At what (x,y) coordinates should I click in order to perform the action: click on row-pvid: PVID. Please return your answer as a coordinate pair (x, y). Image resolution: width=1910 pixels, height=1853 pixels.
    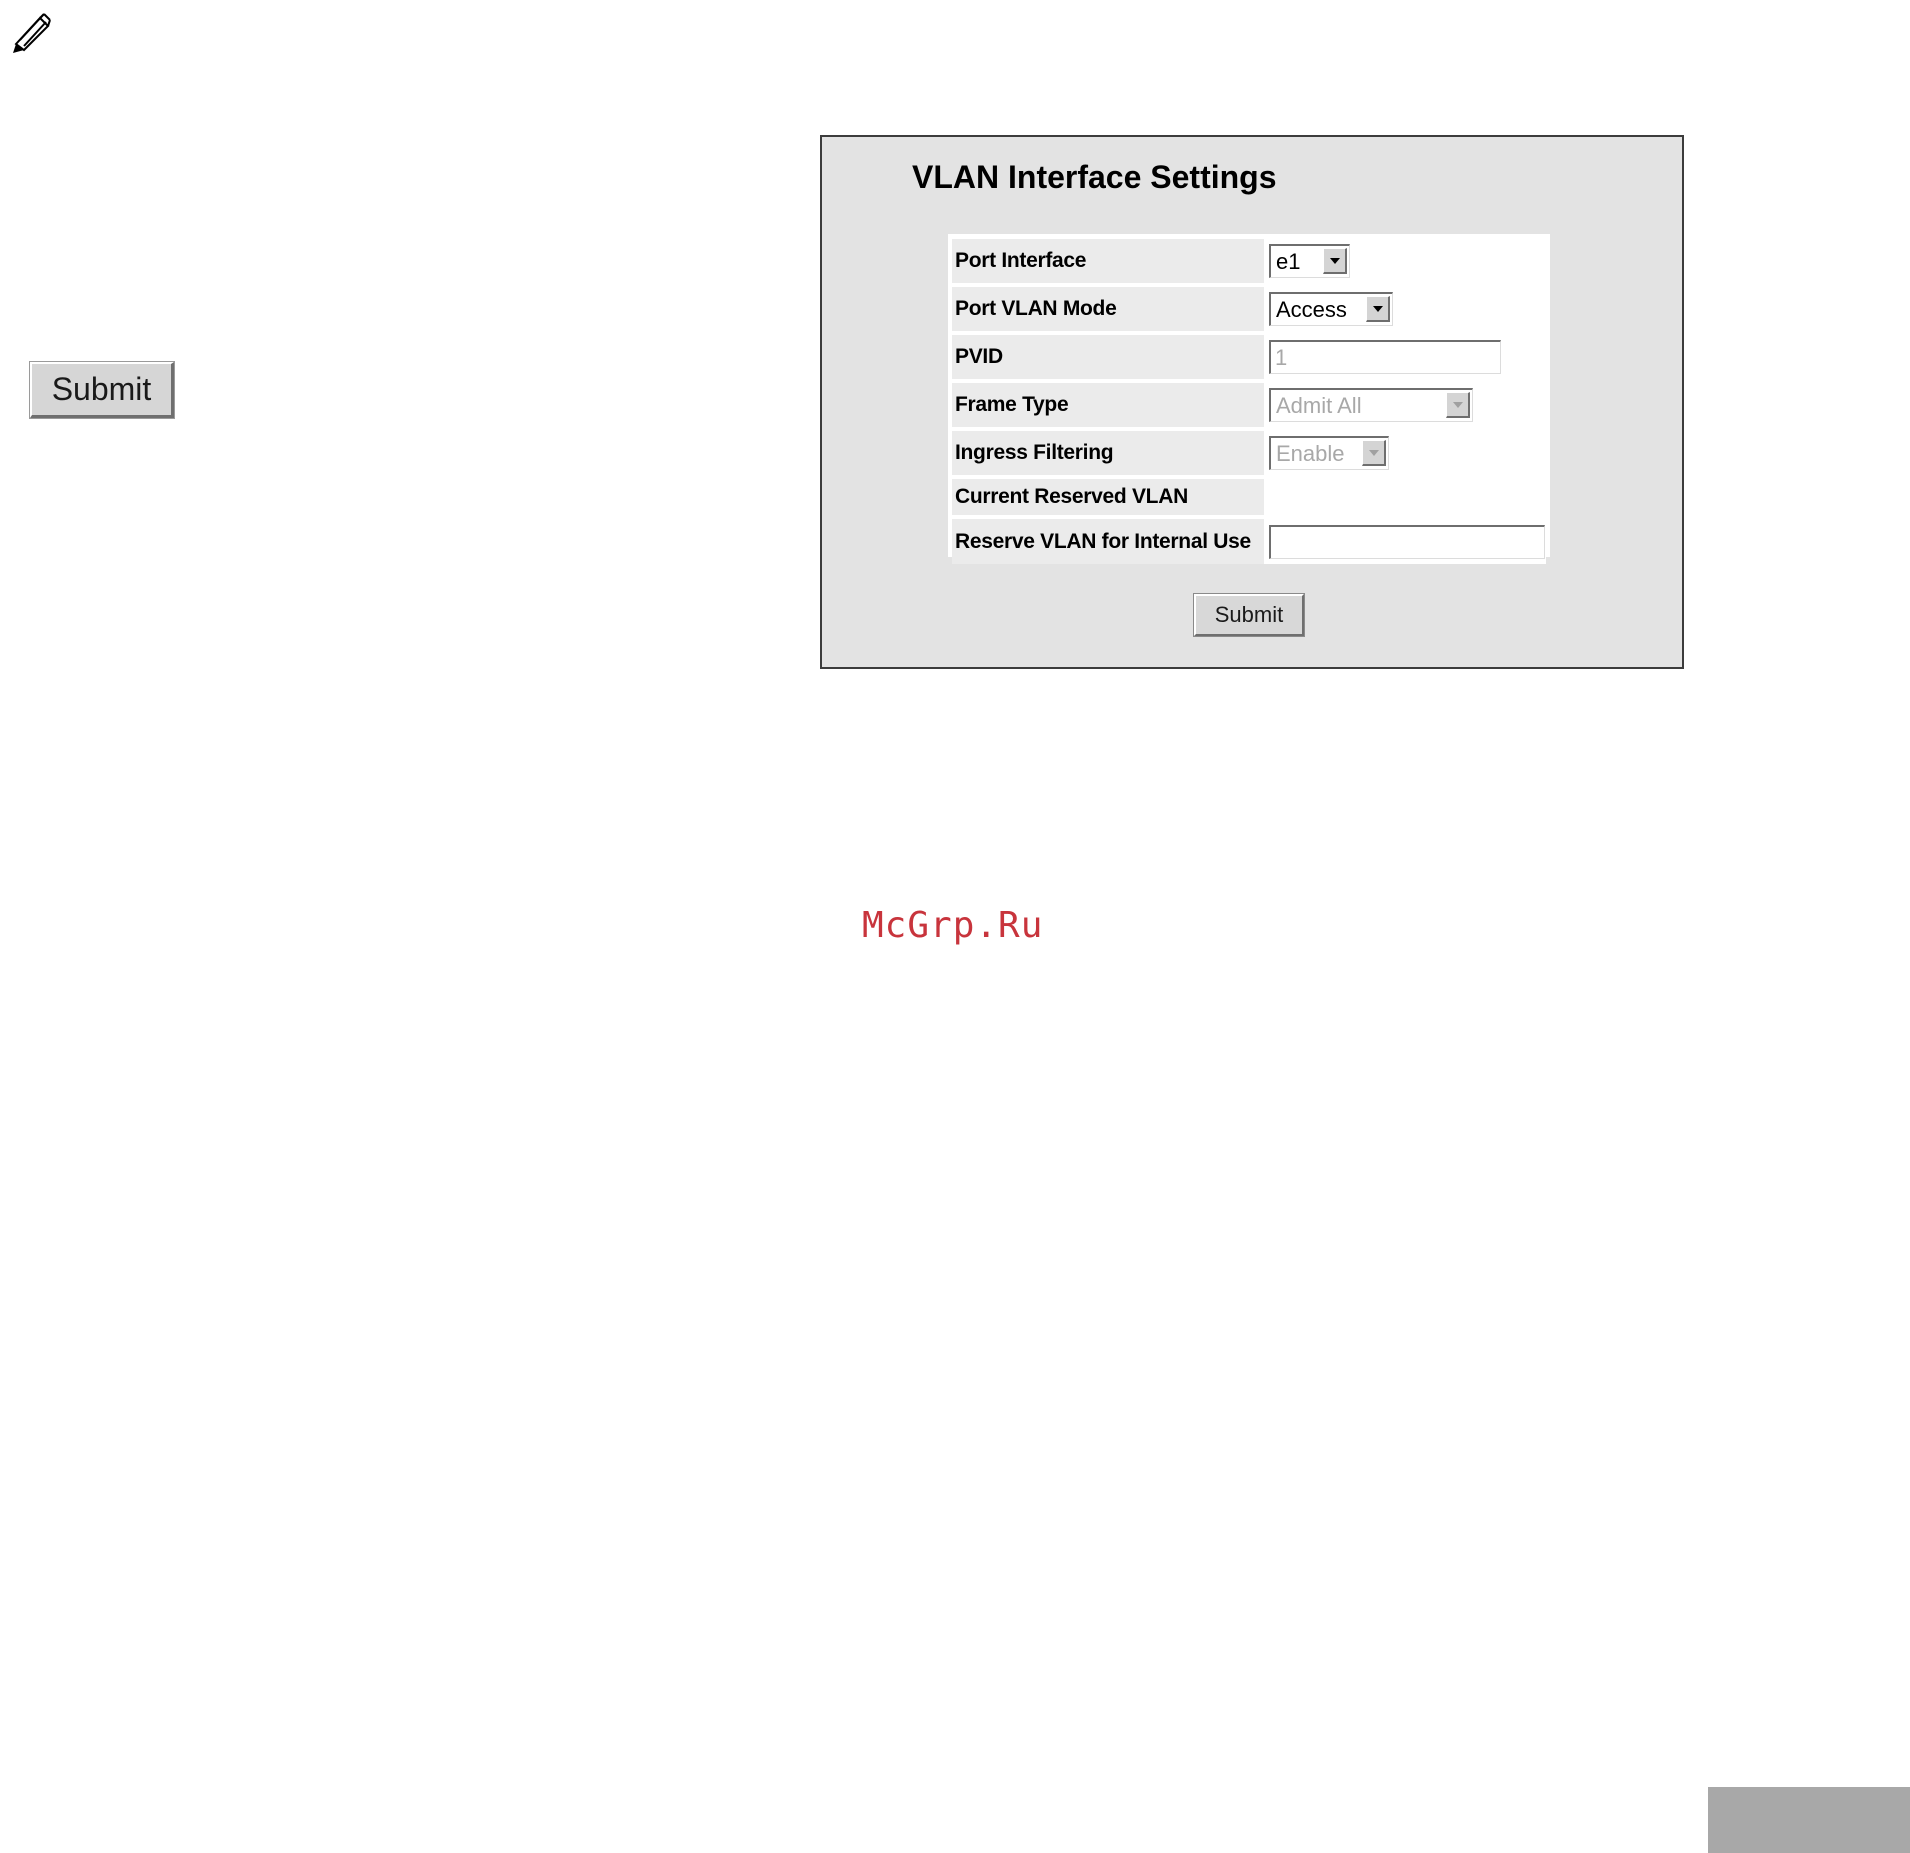
    Looking at the image, I should click on (1249, 357).